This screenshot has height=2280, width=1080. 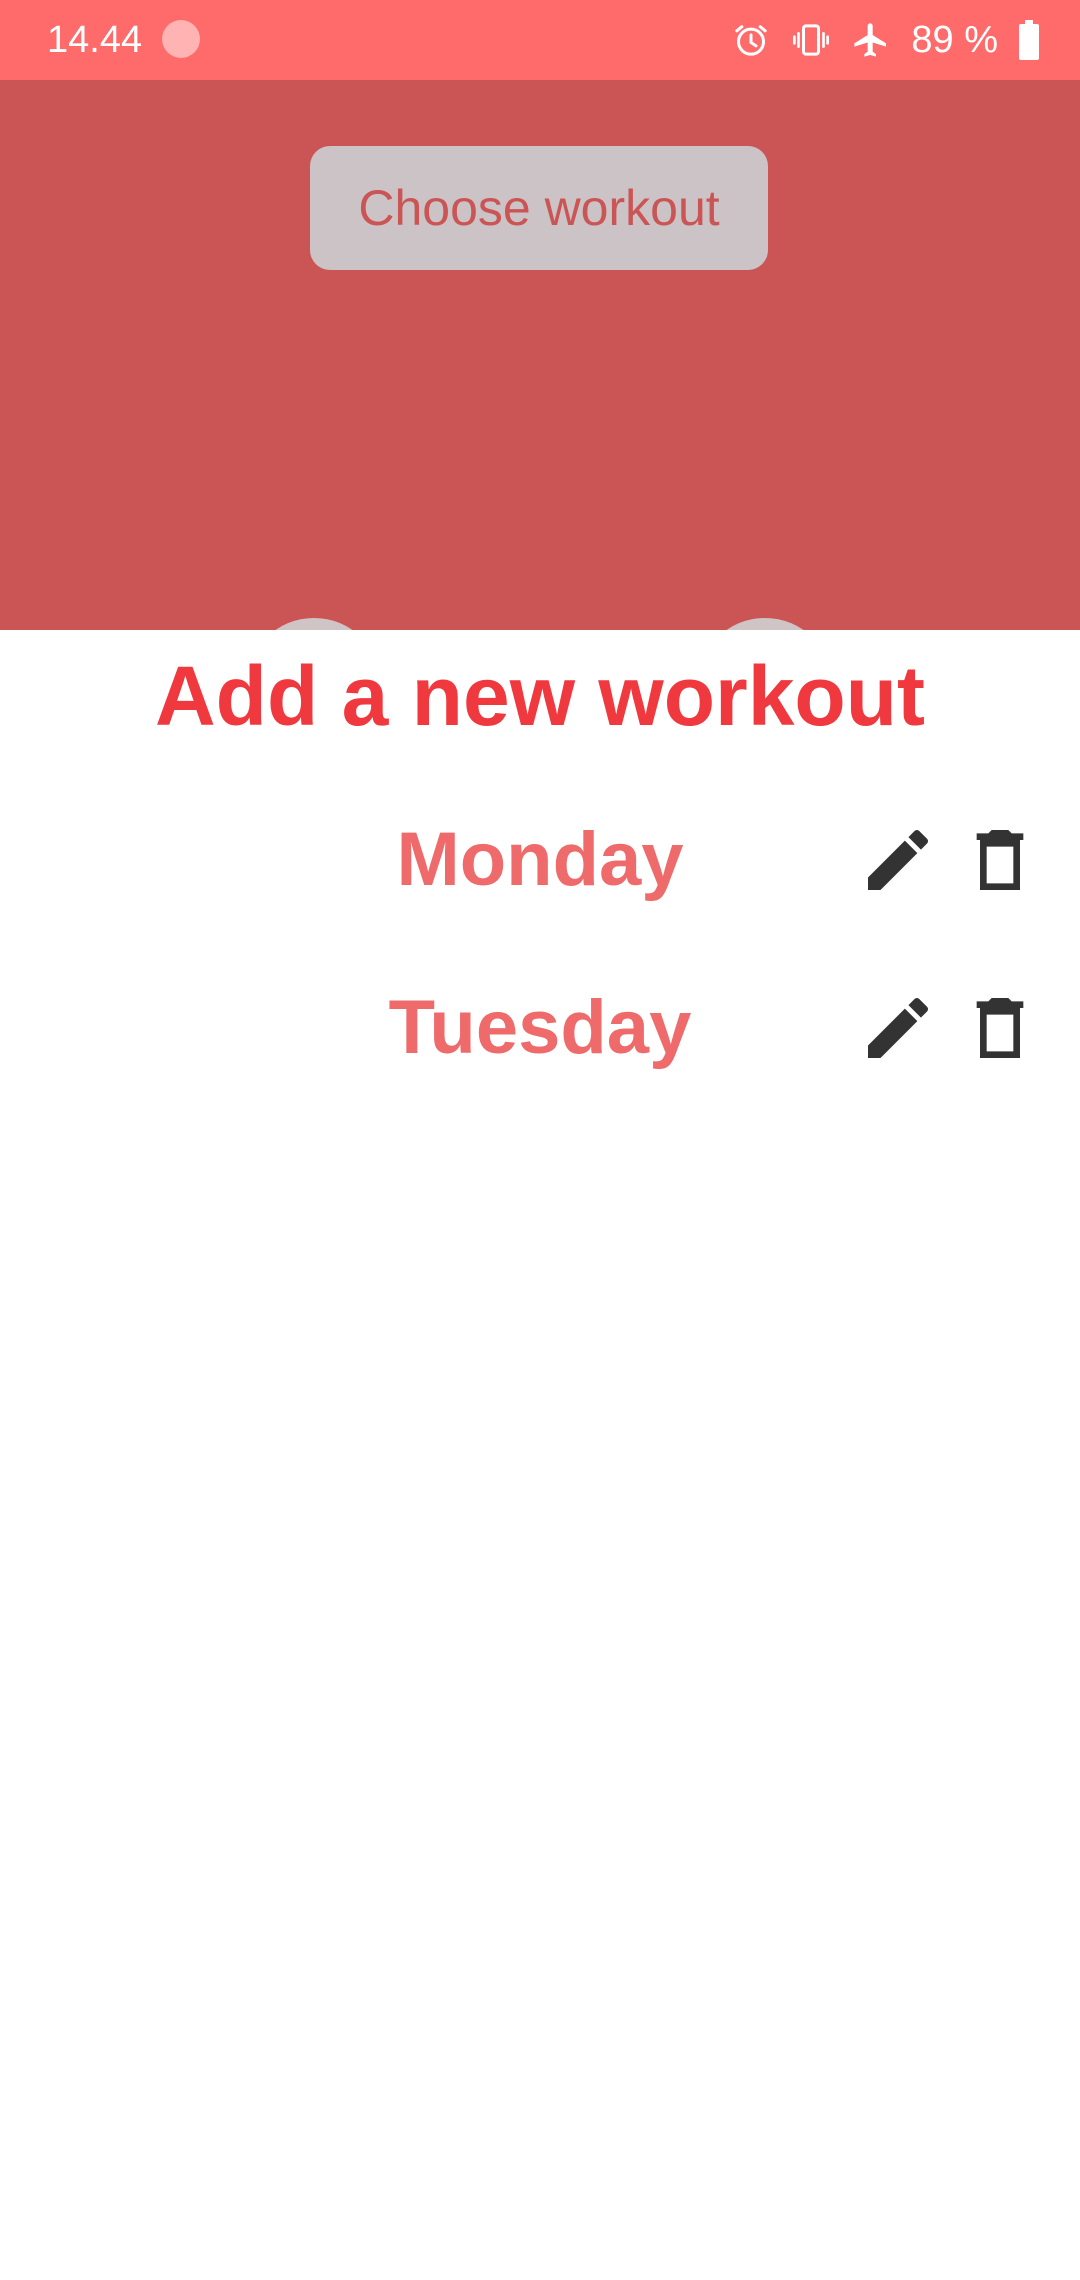 I want to click on notification-dot-icon, so click(x=181, y=39).